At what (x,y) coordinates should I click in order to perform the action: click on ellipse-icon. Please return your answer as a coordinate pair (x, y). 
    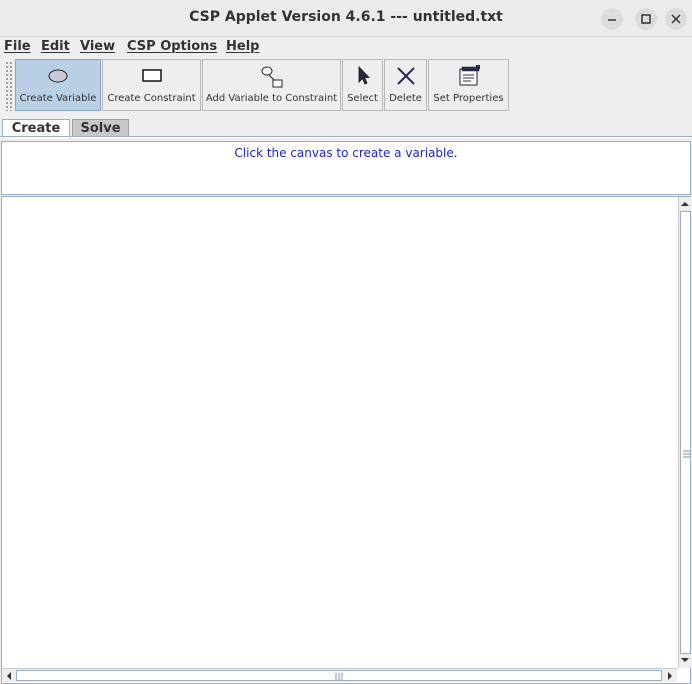
    Looking at the image, I should click on (58, 76).